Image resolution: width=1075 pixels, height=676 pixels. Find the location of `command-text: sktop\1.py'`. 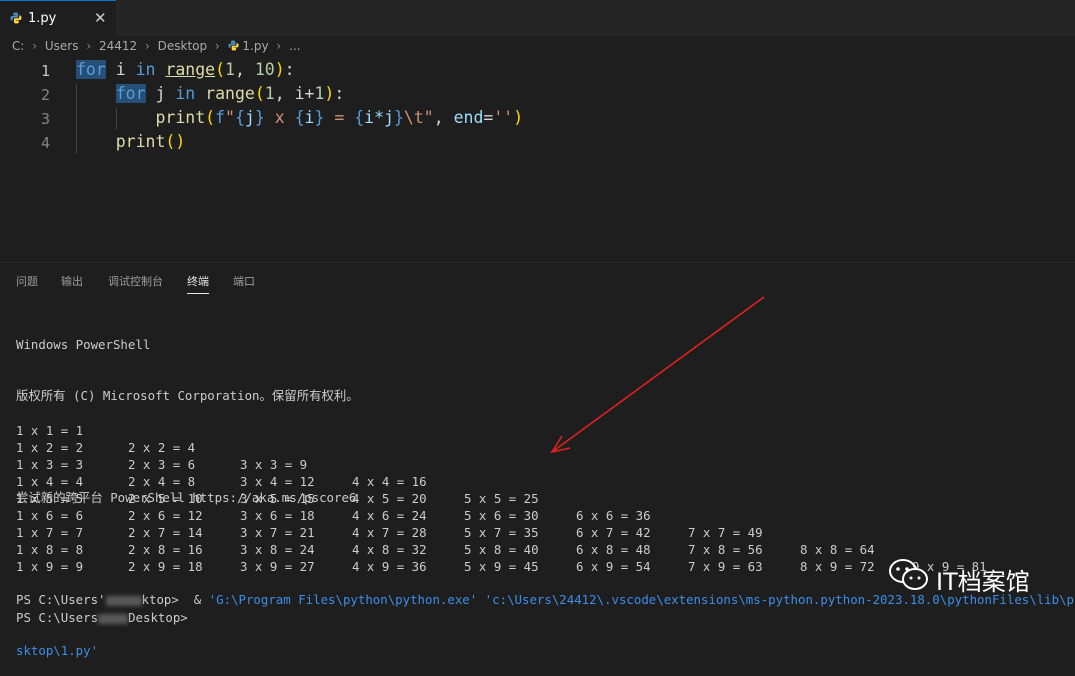

command-text: sktop\1.py' is located at coordinates (57, 650).